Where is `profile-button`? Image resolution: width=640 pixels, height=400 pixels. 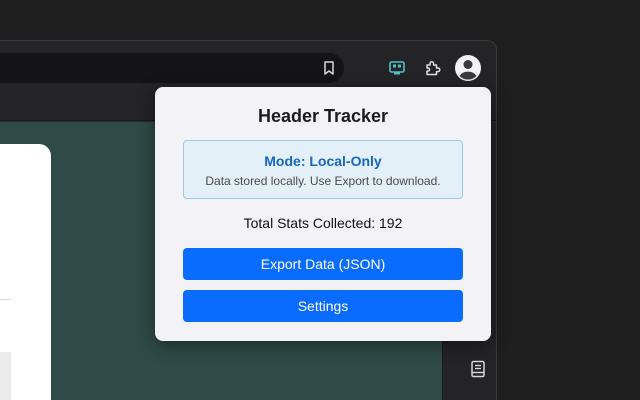 profile-button is located at coordinates (468, 68).